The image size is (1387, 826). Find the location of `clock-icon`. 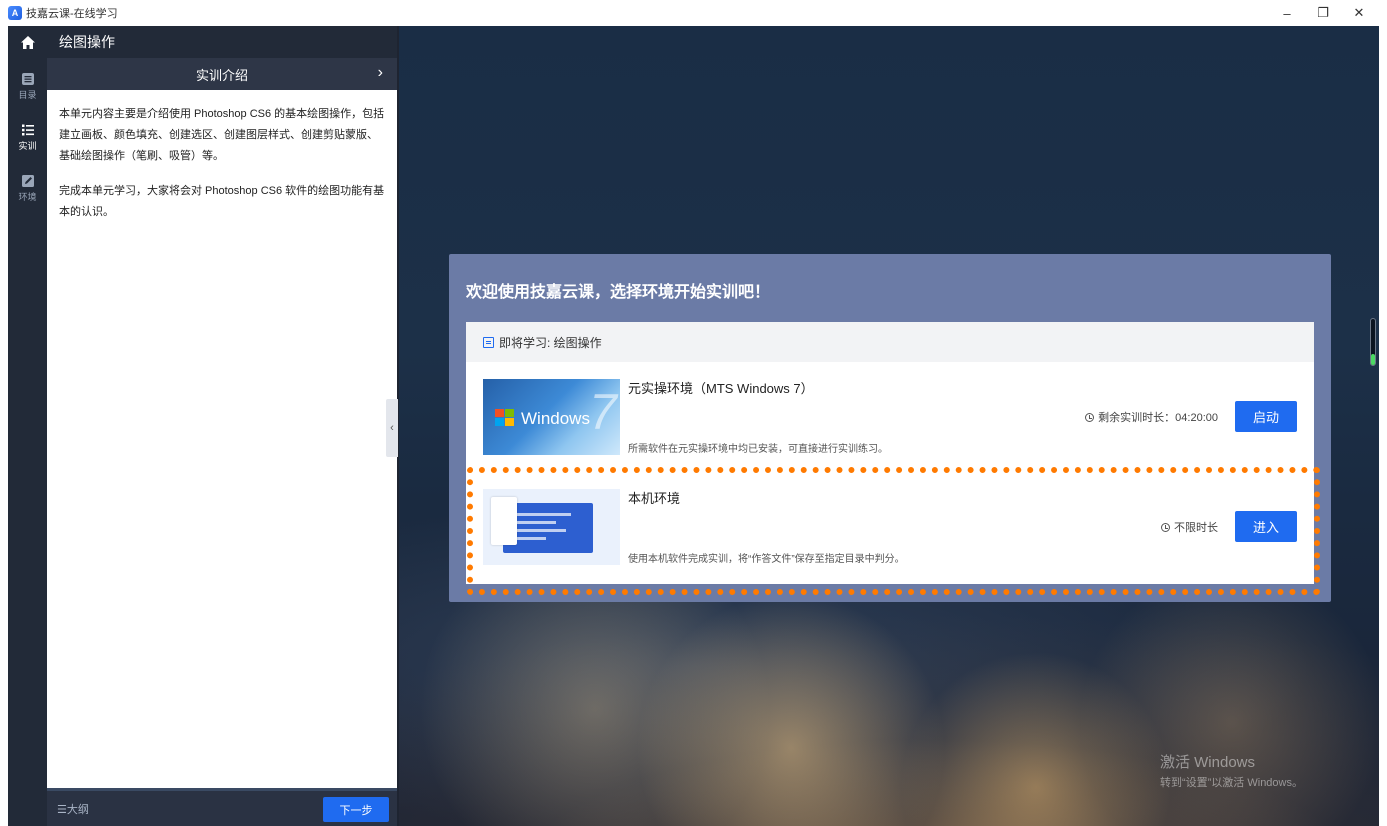

clock-icon is located at coordinates (1090, 417).